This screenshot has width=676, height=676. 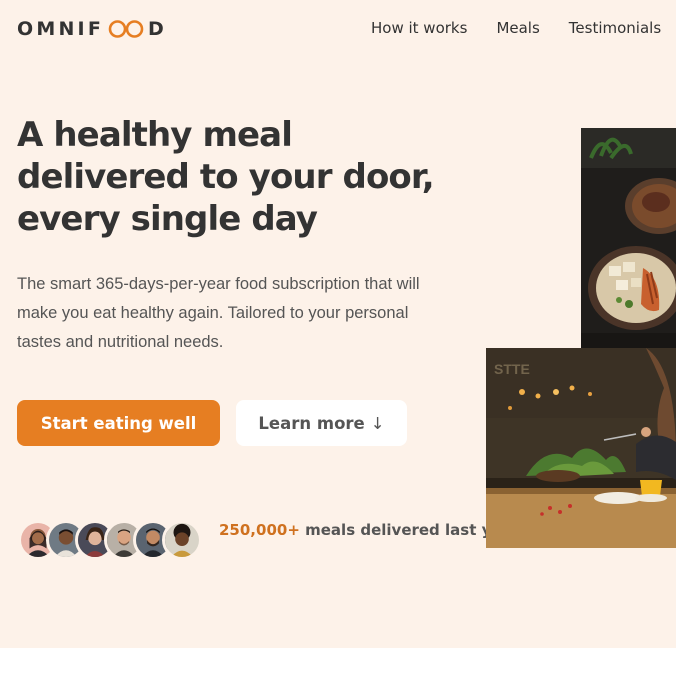 I want to click on nav-link-testimonials: Testimonials, so click(x=615, y=28).